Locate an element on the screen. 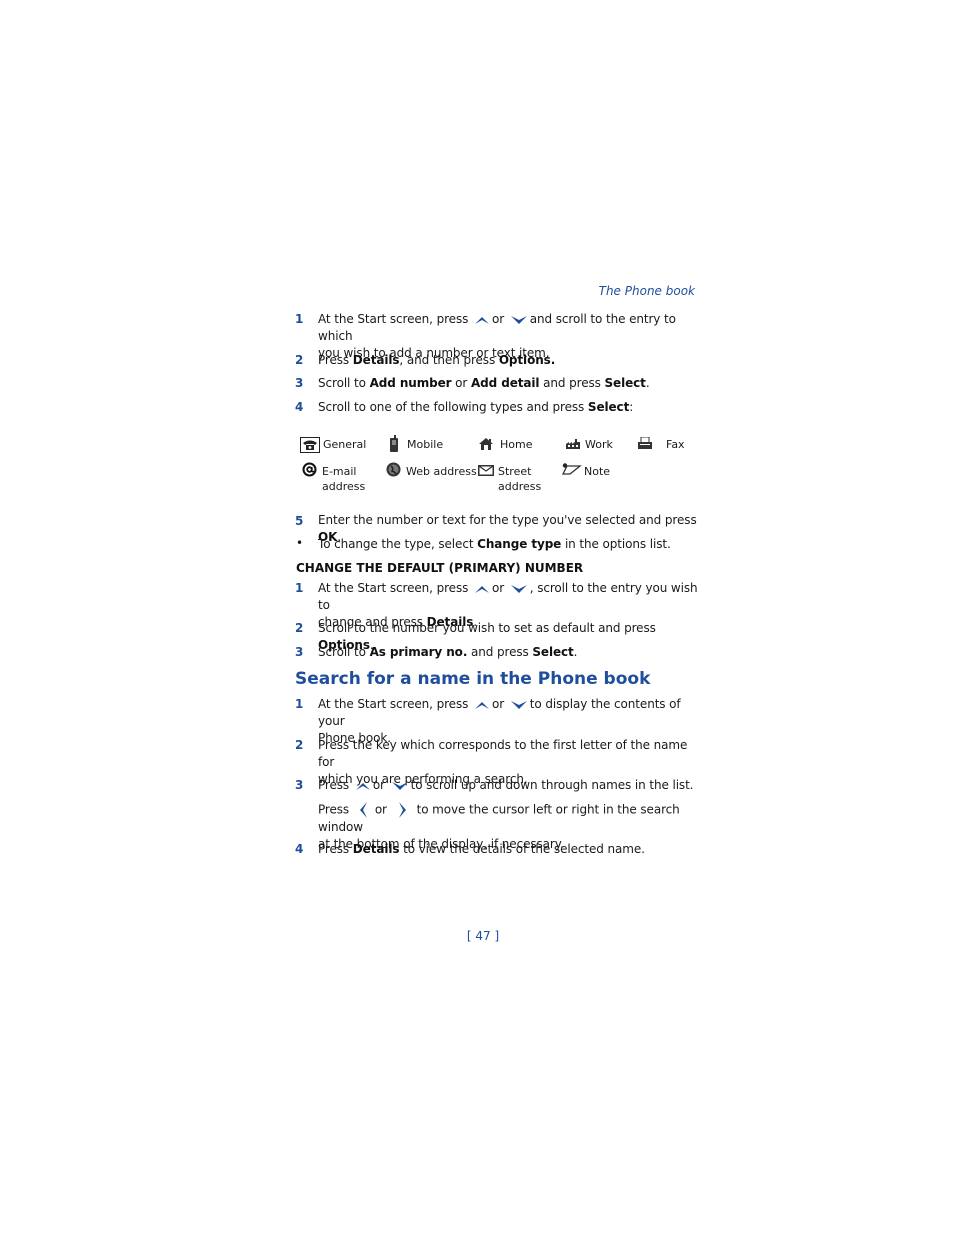 The image size is (954, 1235). type-email-line1: E-mail is located at coordinates (339, 471).